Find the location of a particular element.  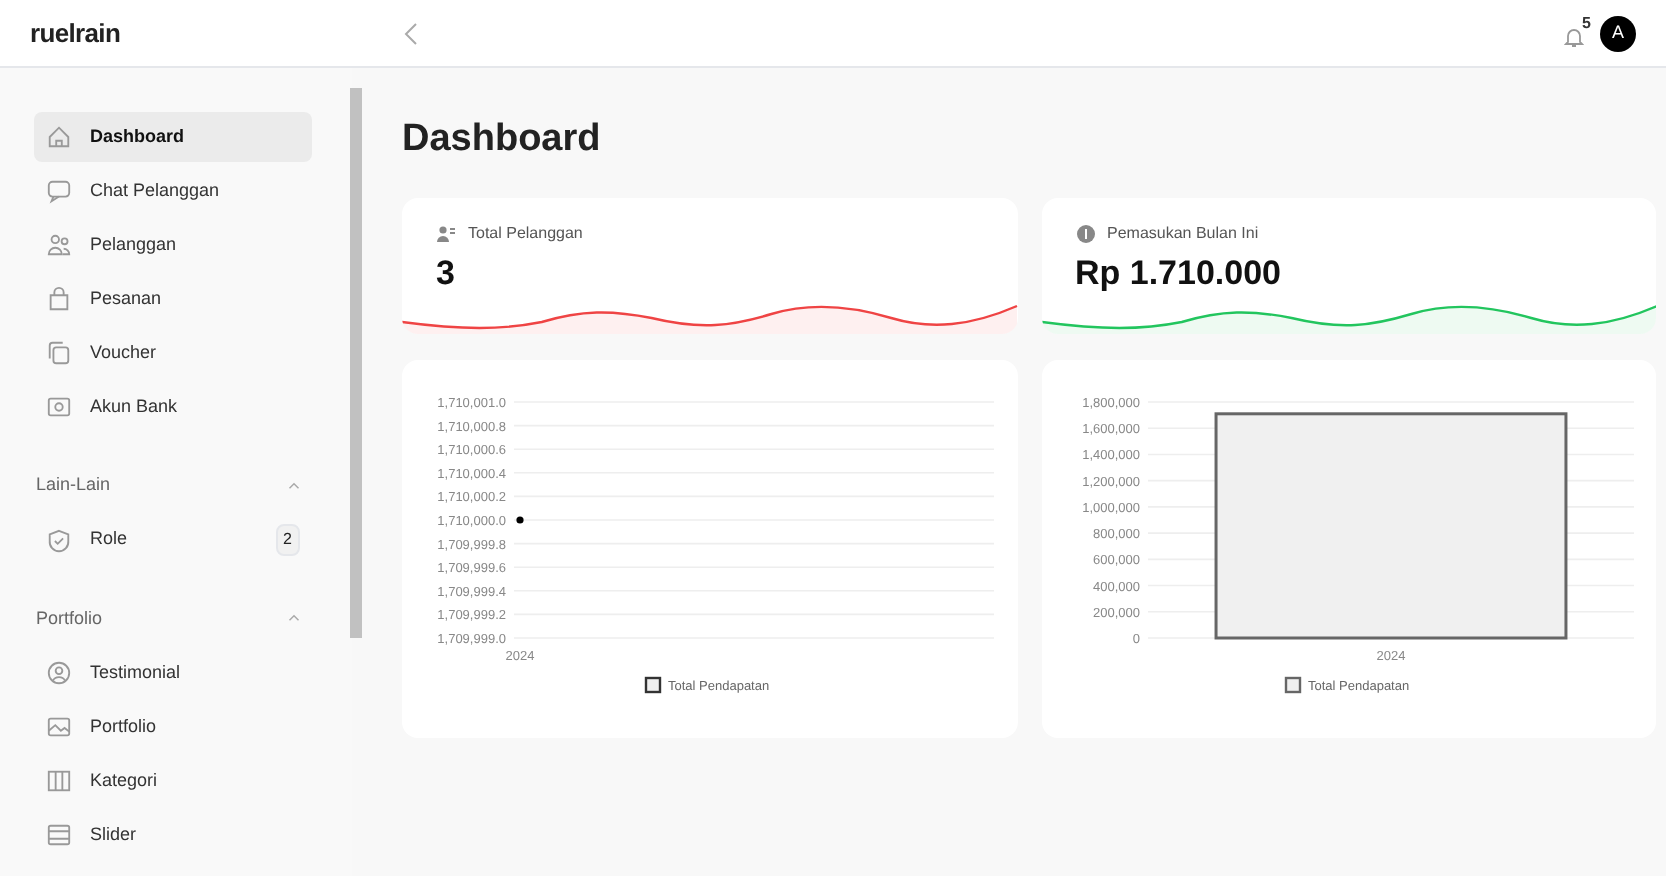

stat-label: Pemasukan Bulan Ini is located at coordinates (1183, 233).